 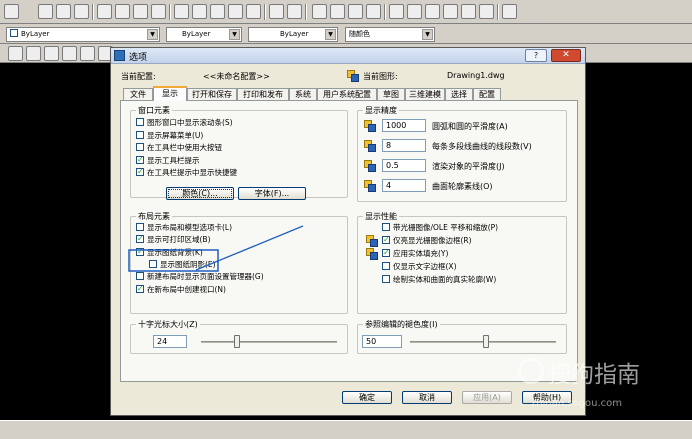 I want to click on xref-fade-input: 50, so click(x=382, y=341).